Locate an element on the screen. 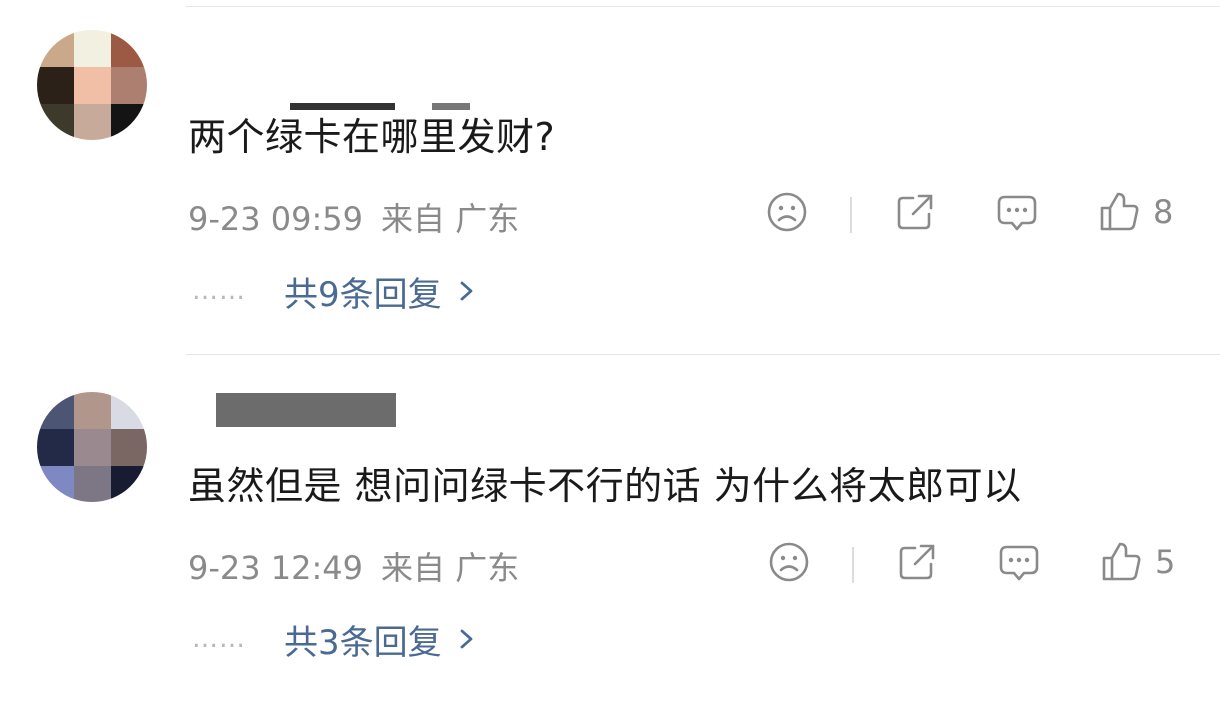  view-replies-link: 共9条回复 is located at coordinates (380, 291).